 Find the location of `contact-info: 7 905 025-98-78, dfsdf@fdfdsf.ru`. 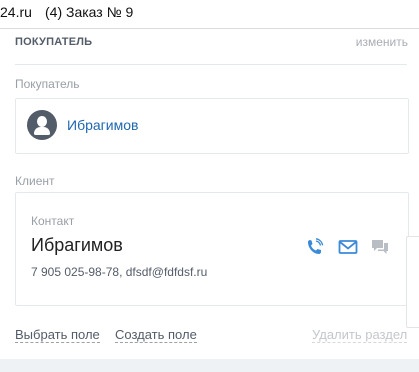

contact-info: 7 905 025-98-78, dfsdf@fdfdsf.ru is located at coordinates (119, 272).